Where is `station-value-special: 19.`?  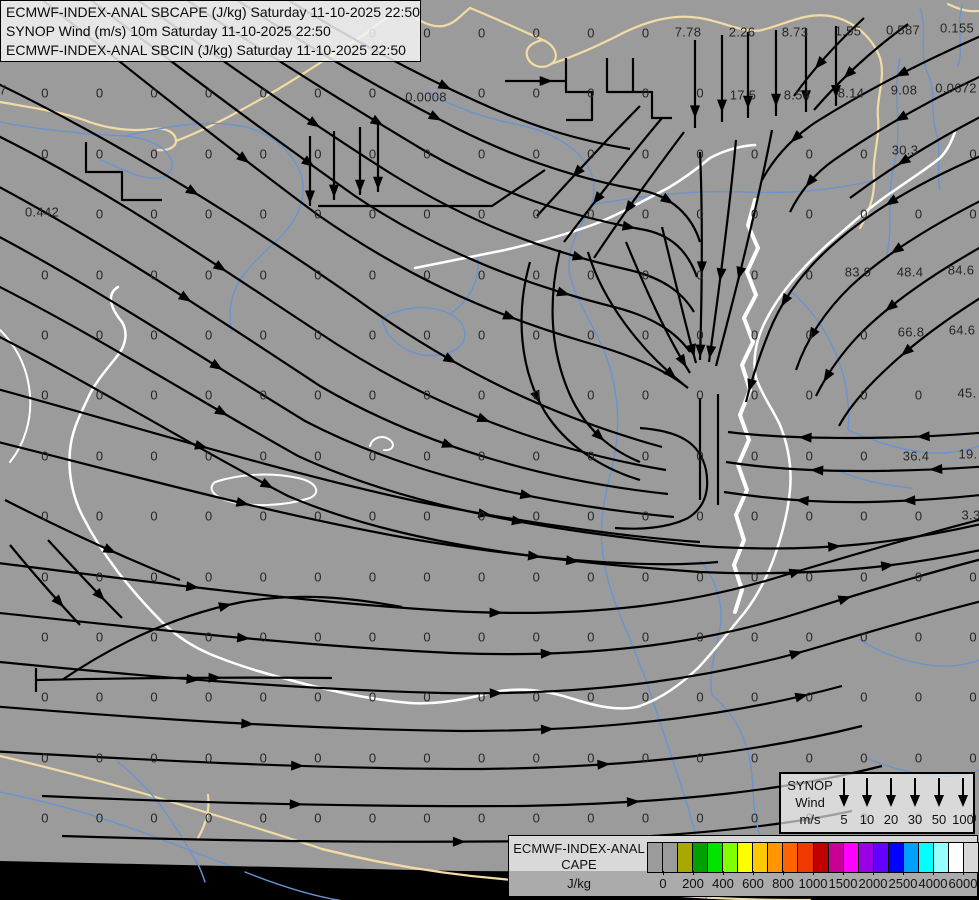 station-value-special: 19. is located at coordinates (968, 454).